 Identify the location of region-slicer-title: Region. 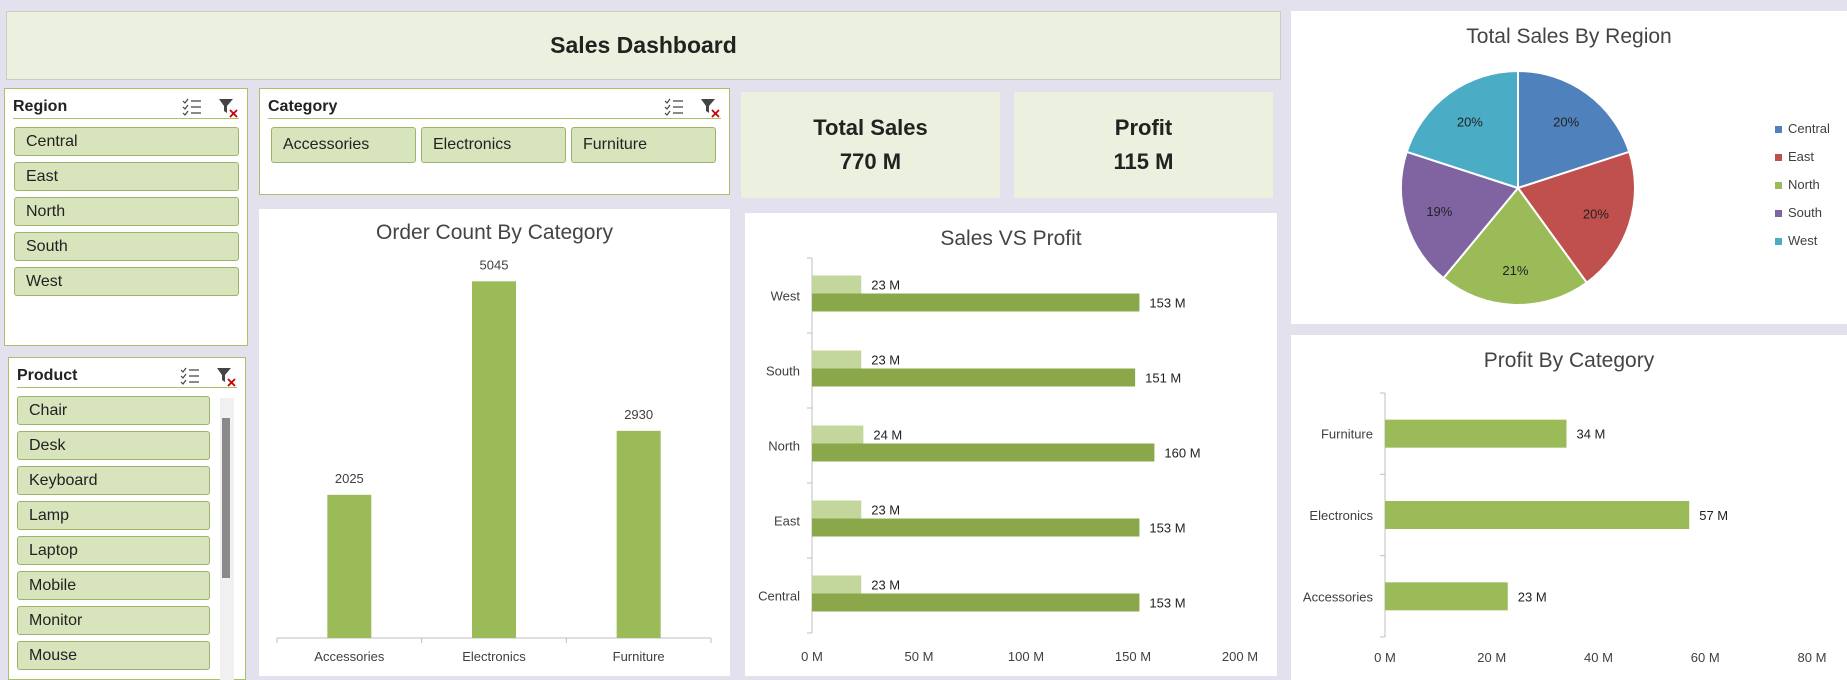
(40, 106).